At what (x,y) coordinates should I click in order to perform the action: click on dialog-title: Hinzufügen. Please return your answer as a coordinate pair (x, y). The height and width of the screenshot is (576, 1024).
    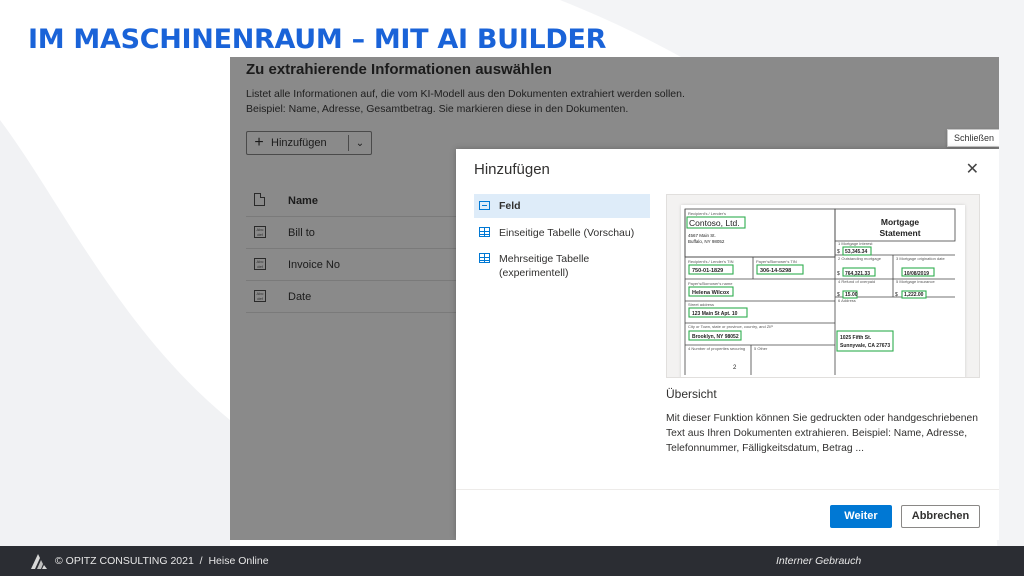
    Looking at the image, I should click on (512, 169).